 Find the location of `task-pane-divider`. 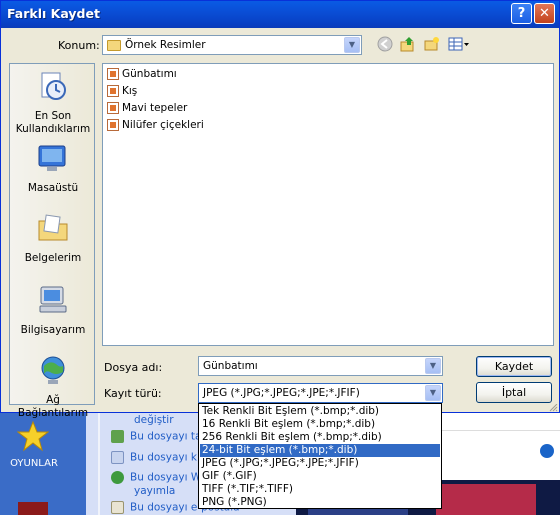

task-pane-divider is located at coordinates (99, 462).